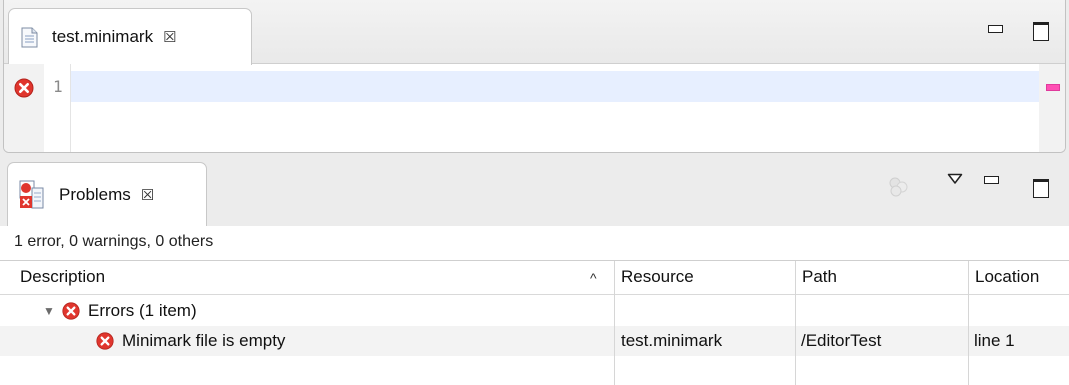  What do you see at coordinates (58, 86) in the screenshot?
I see `line-number: 1` at bounding box center [58, 86].